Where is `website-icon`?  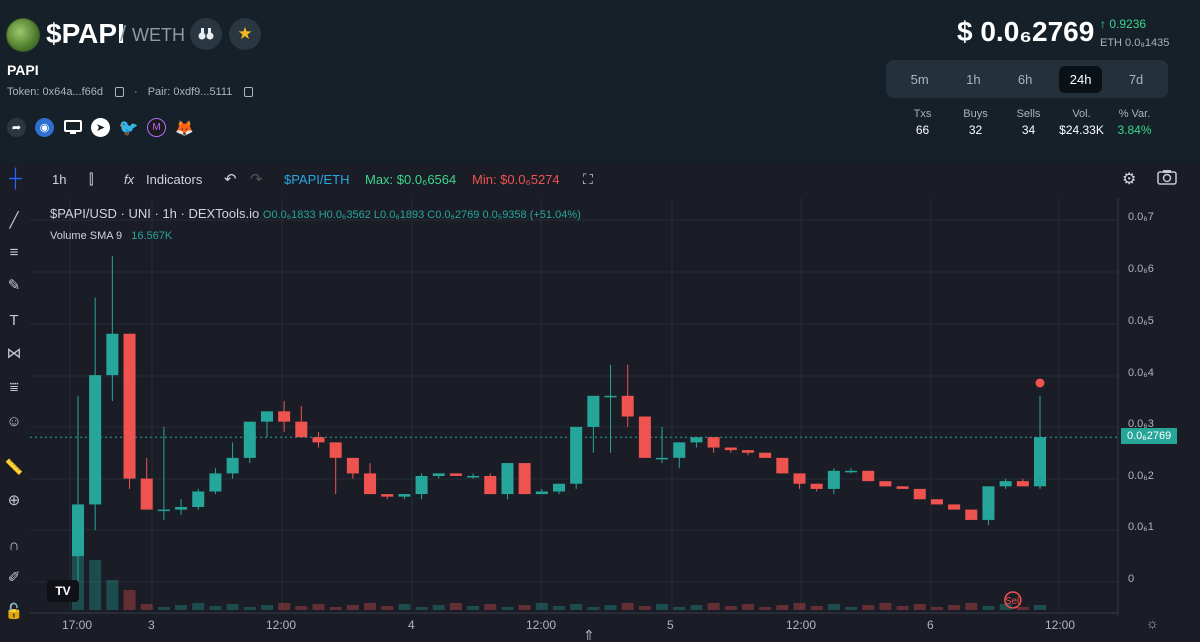 website-icon is located at coordinates (72, 127).